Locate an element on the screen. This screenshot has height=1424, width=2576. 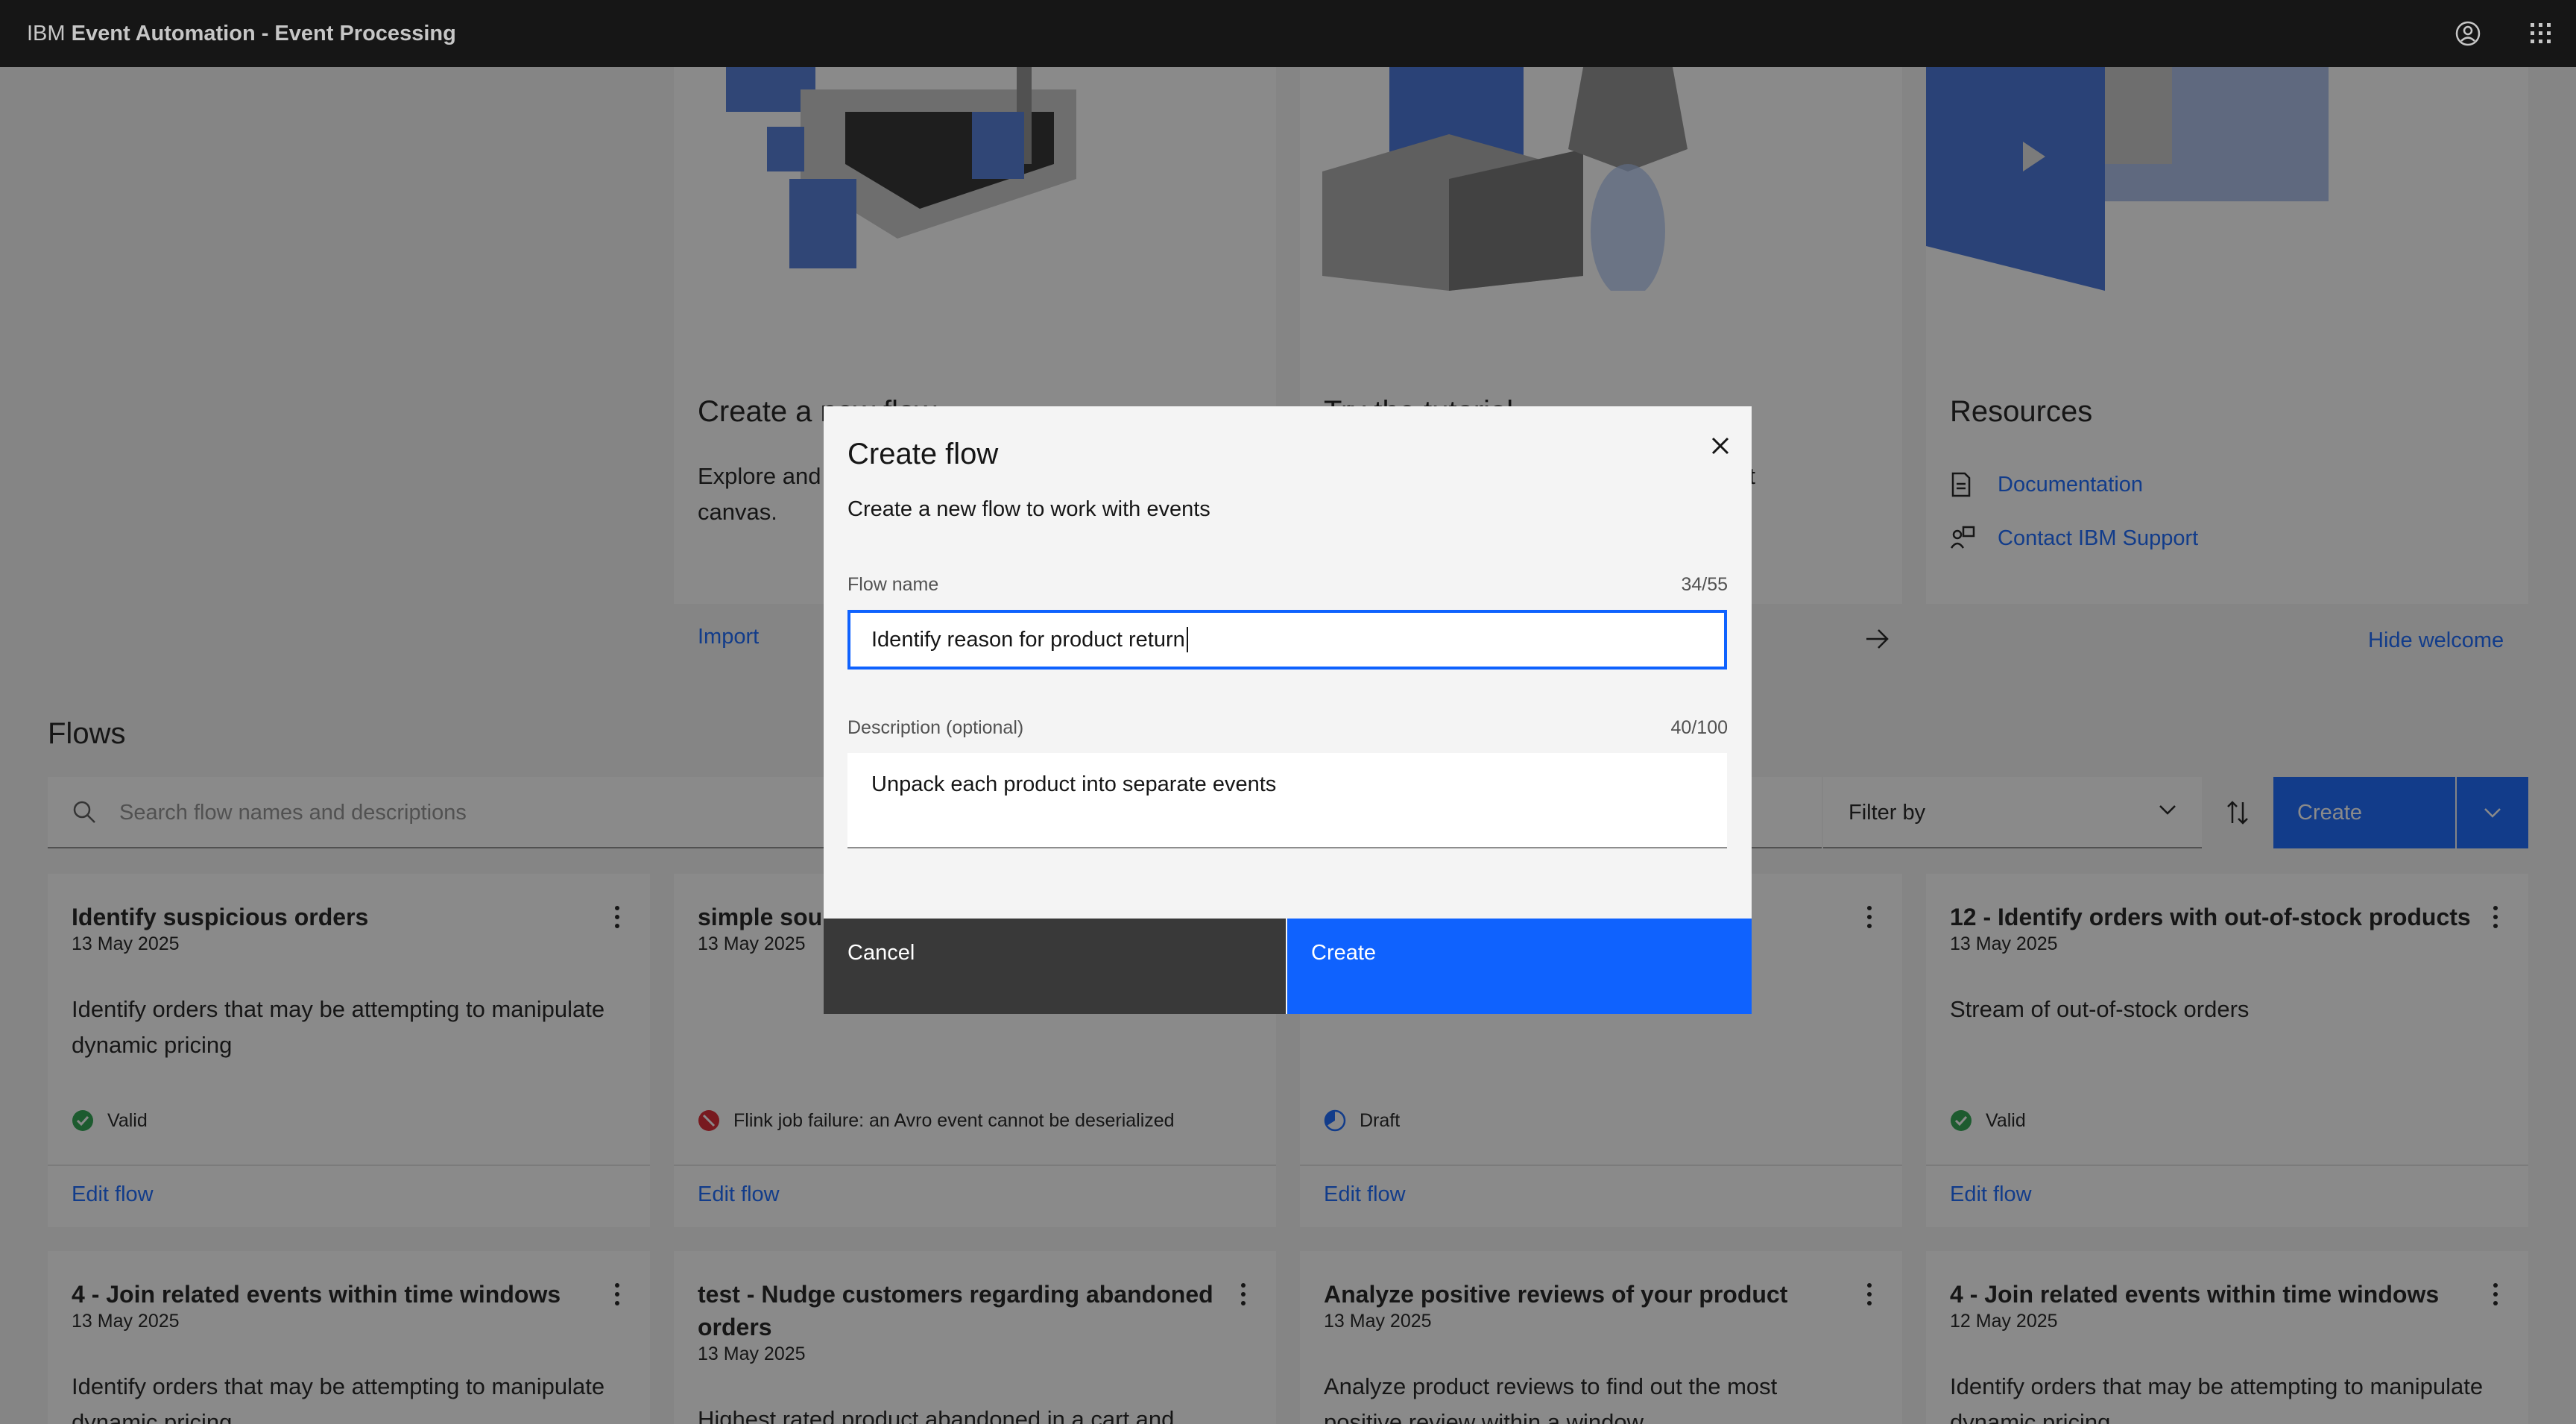
modal-subtitle: Create a new flow to work with events is located at coordinates (1028, 509).